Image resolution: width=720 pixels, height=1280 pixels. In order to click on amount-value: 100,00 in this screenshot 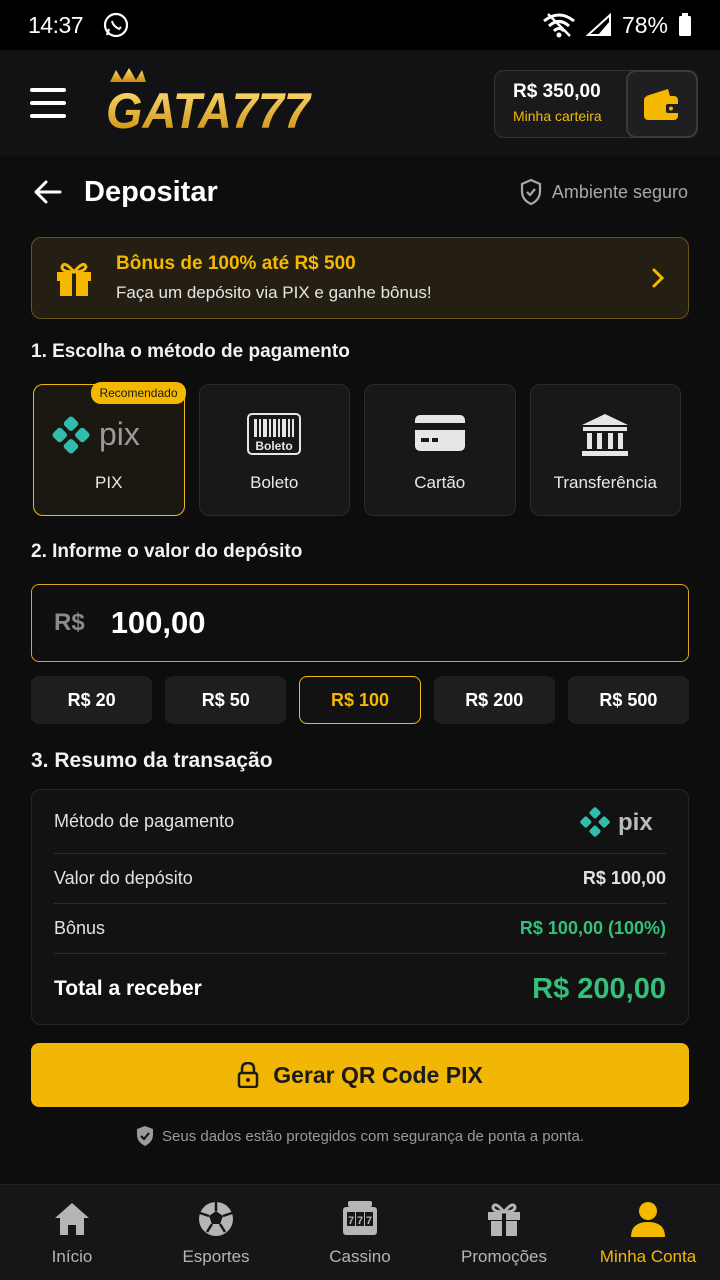, I will do `click(158, 623)`.